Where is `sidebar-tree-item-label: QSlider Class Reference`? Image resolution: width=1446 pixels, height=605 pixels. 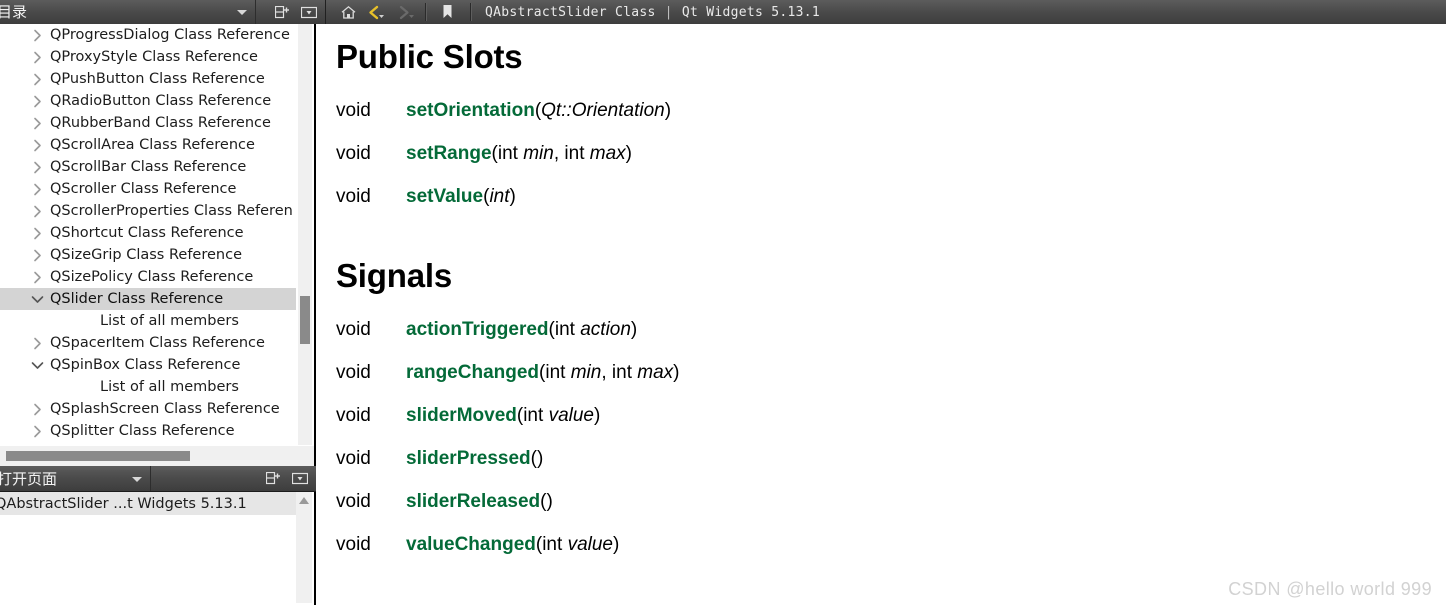
sidebar-tree-item-label: QSlider Class Reference is located at coordinates (137, 299).